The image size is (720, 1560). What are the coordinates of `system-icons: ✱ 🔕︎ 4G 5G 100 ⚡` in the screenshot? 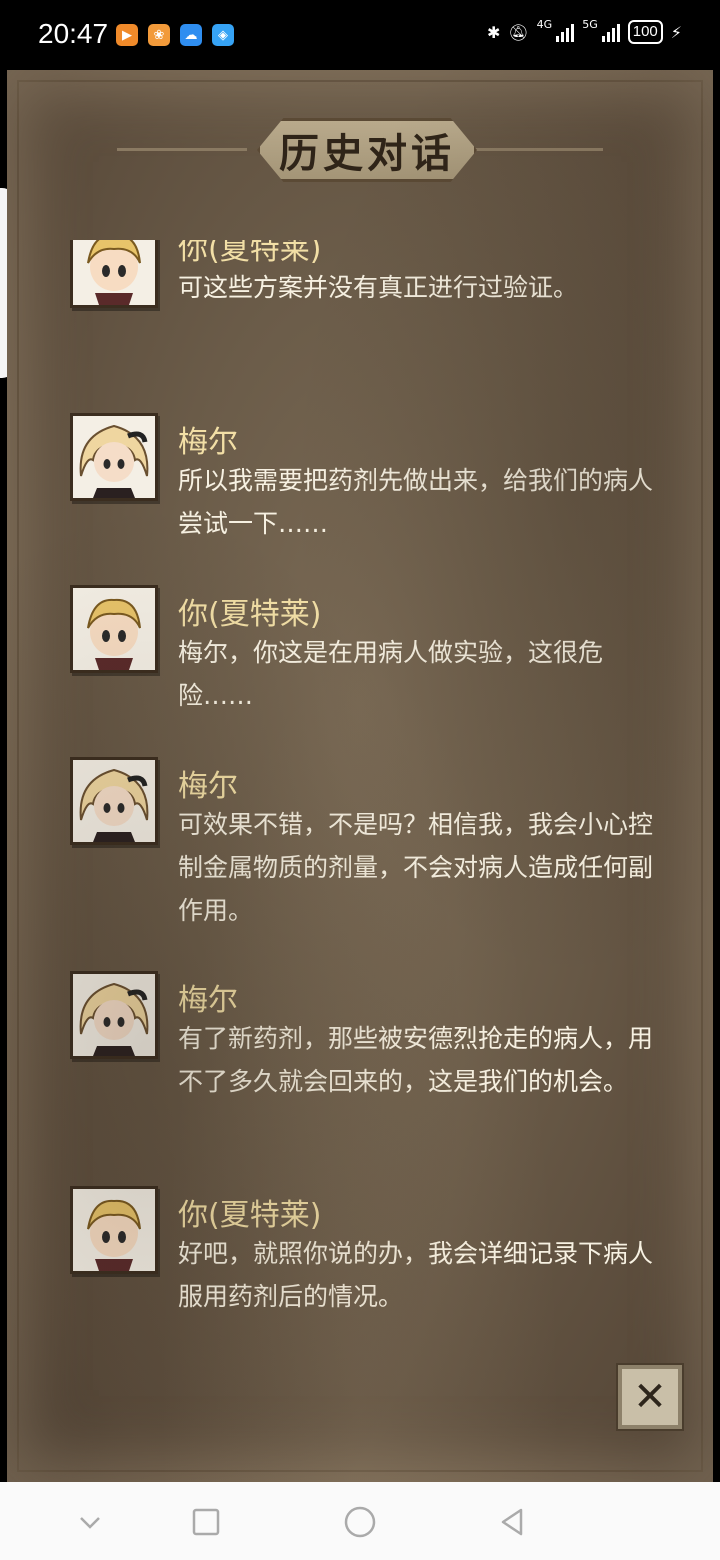 It's located at (584, 31).